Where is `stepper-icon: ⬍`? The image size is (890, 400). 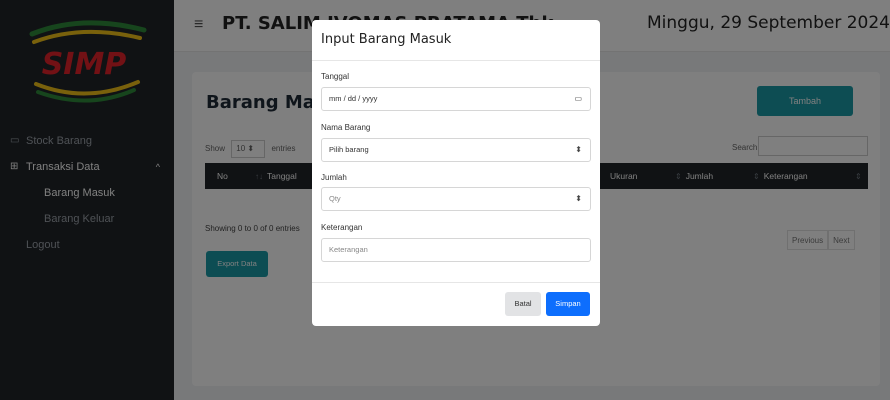 stepper-icon: ⬍ is located at coordinates (578, 199).